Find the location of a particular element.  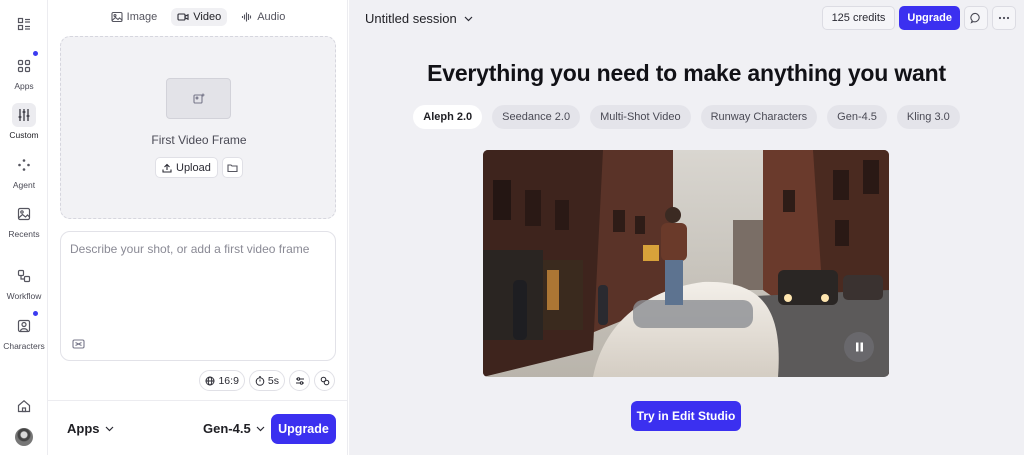

timer-icon is located at coordinates (260, 380).